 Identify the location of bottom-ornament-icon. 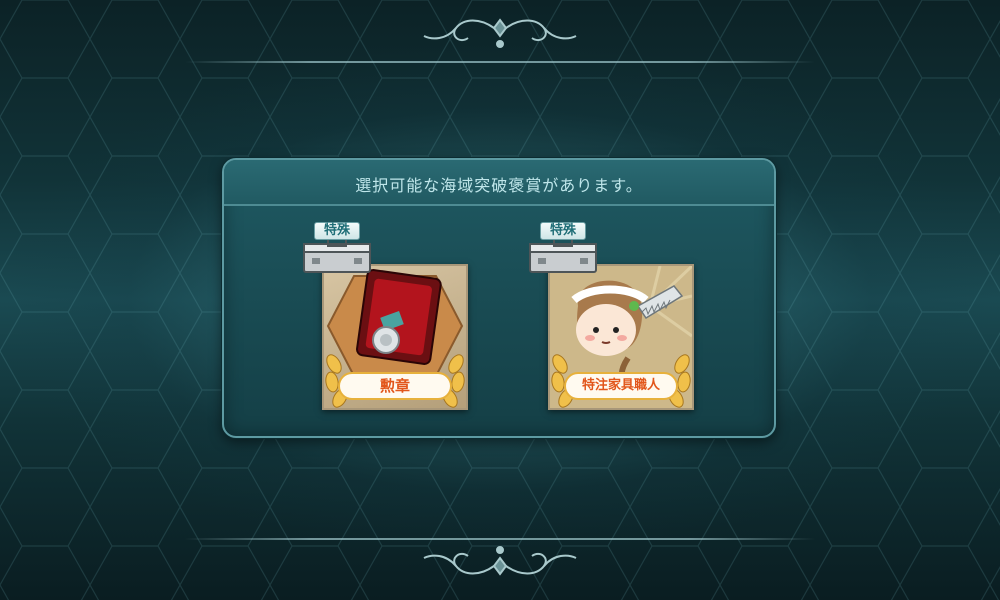
(500, 561).